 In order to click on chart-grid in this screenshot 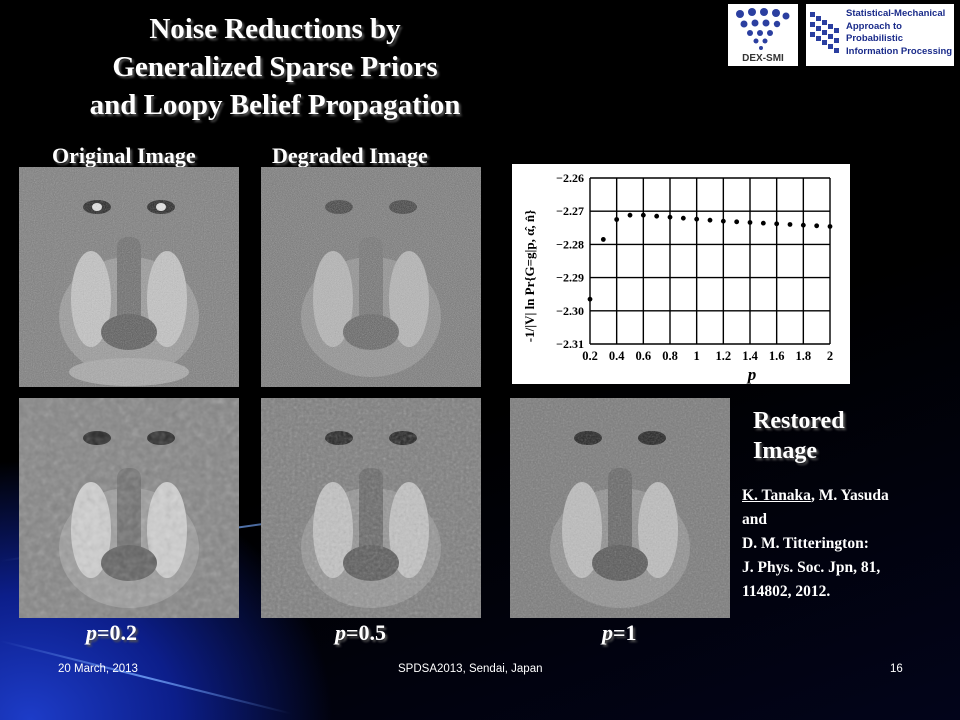, I will do `click(710, 261)`.